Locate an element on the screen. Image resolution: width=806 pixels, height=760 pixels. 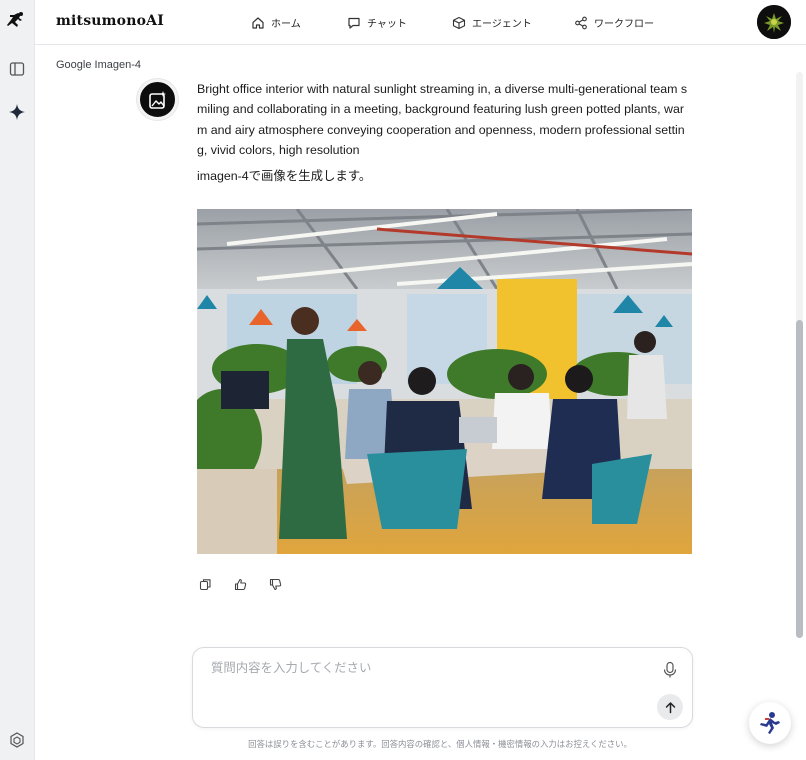
arrow-up-icon is located at coordinates (670, 707).